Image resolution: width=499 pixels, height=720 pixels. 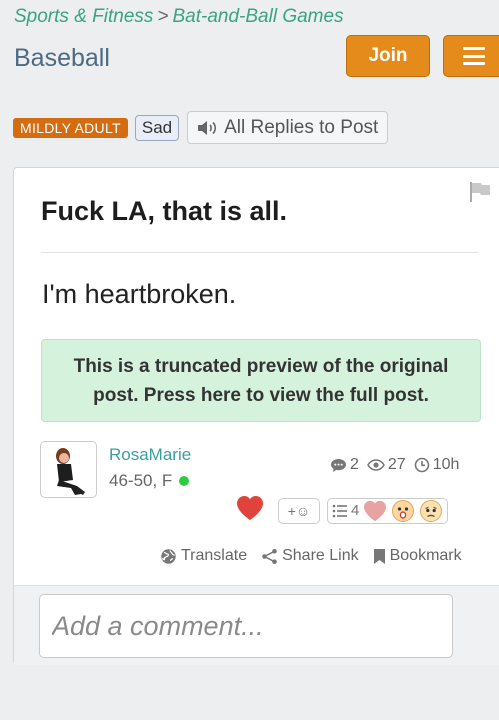 I want to click on post-stats: 2 27 10h, so click(x=398, y=465).